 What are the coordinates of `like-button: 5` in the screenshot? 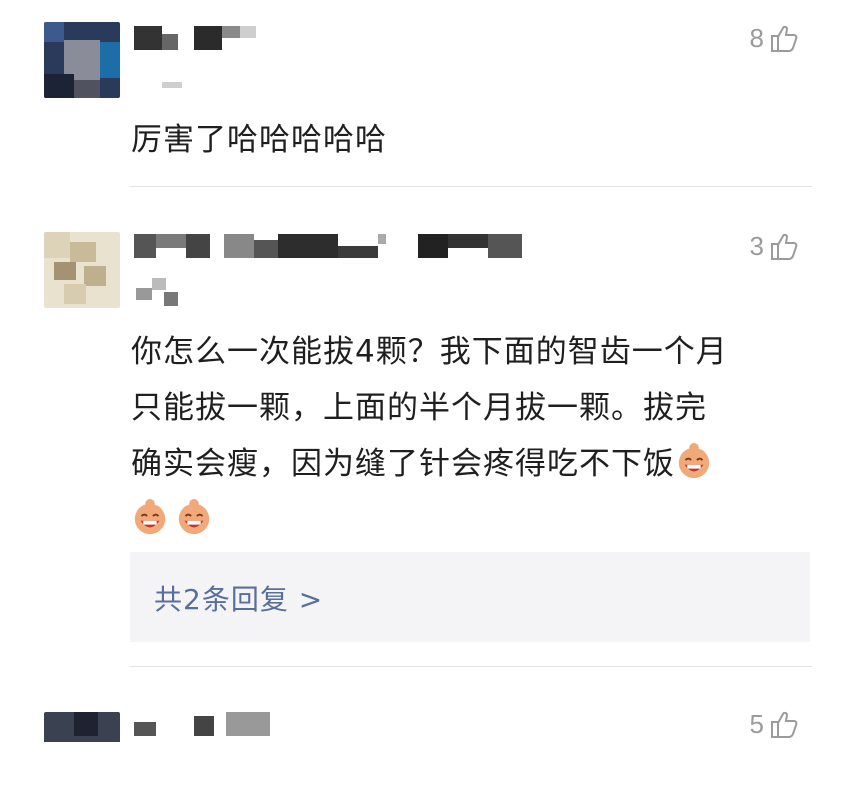 It's located at (775, 724).